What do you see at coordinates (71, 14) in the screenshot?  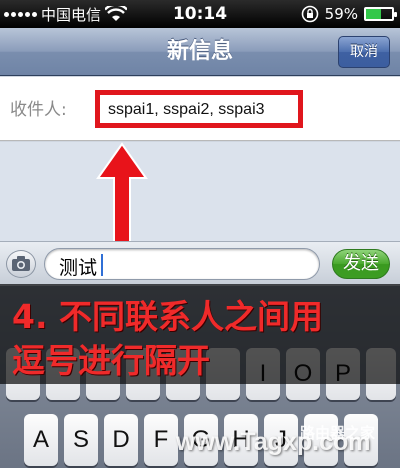 I see `carrier-name: 中国电信` at bounding box center [71, 14].